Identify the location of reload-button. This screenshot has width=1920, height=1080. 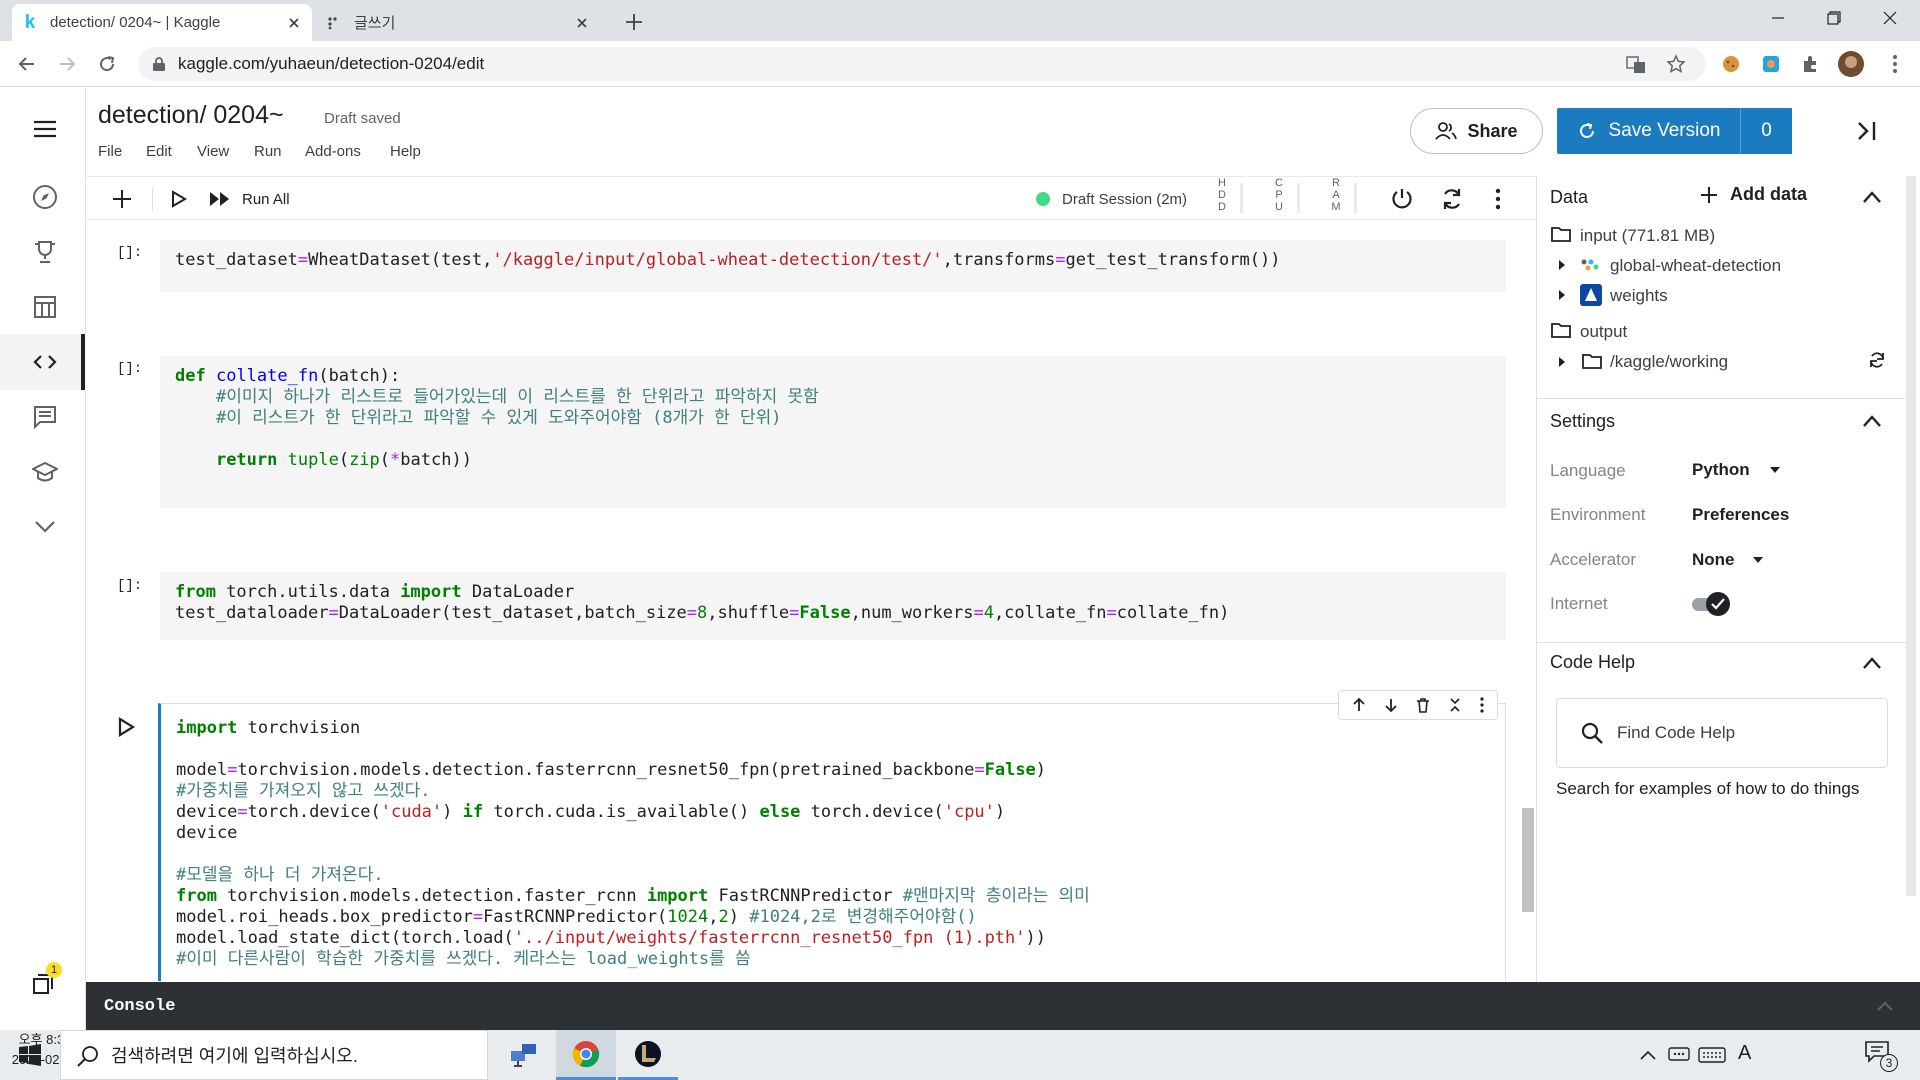
(107, 64).